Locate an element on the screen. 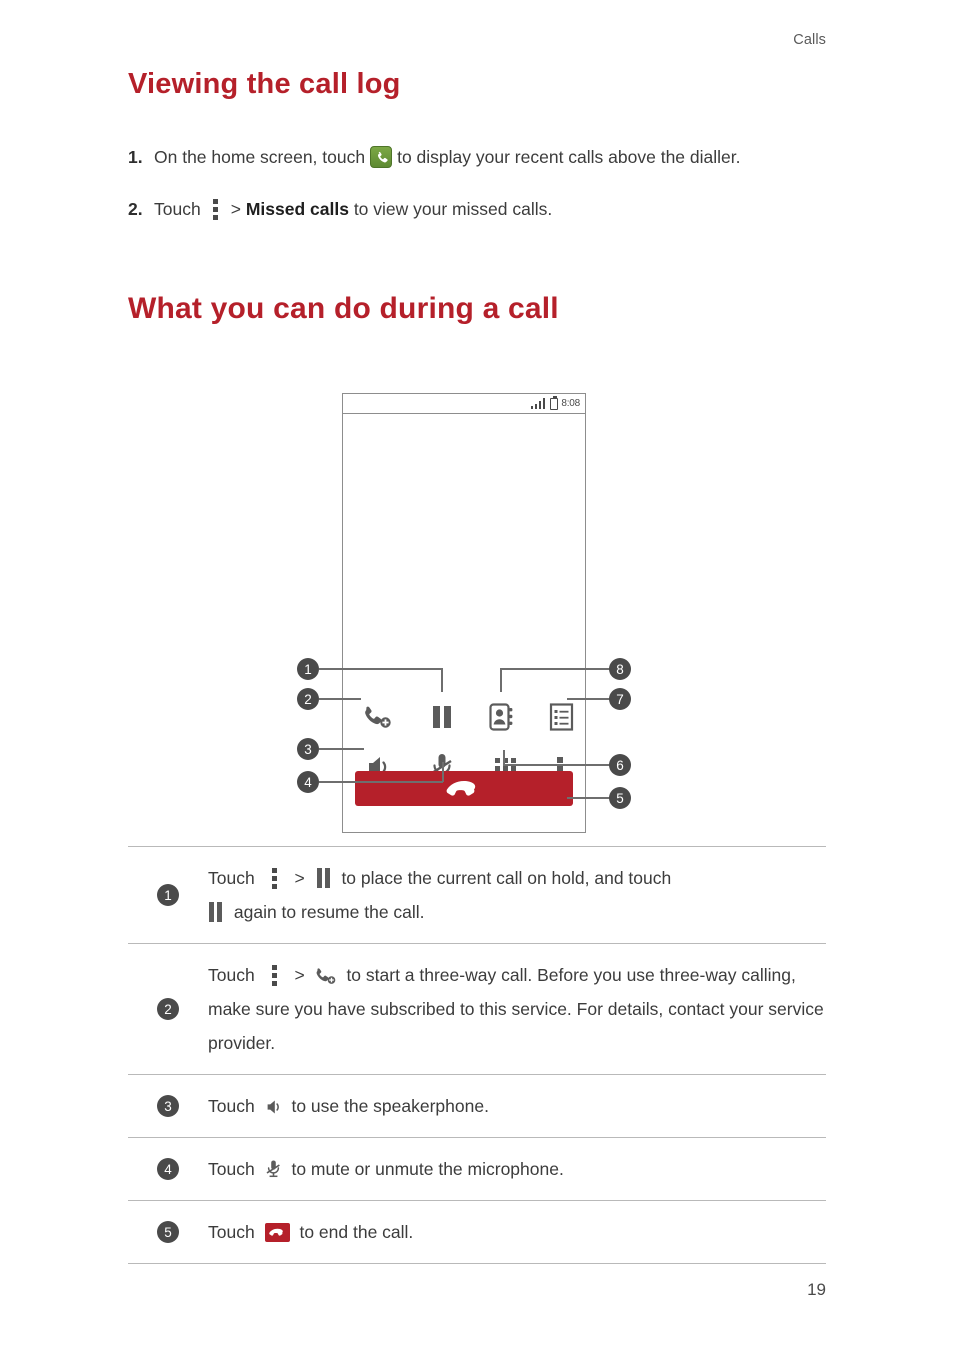 Image resolution: width=954 pixels, height=1352 pixels. contacts-icon is located at coordinates (502, 719).